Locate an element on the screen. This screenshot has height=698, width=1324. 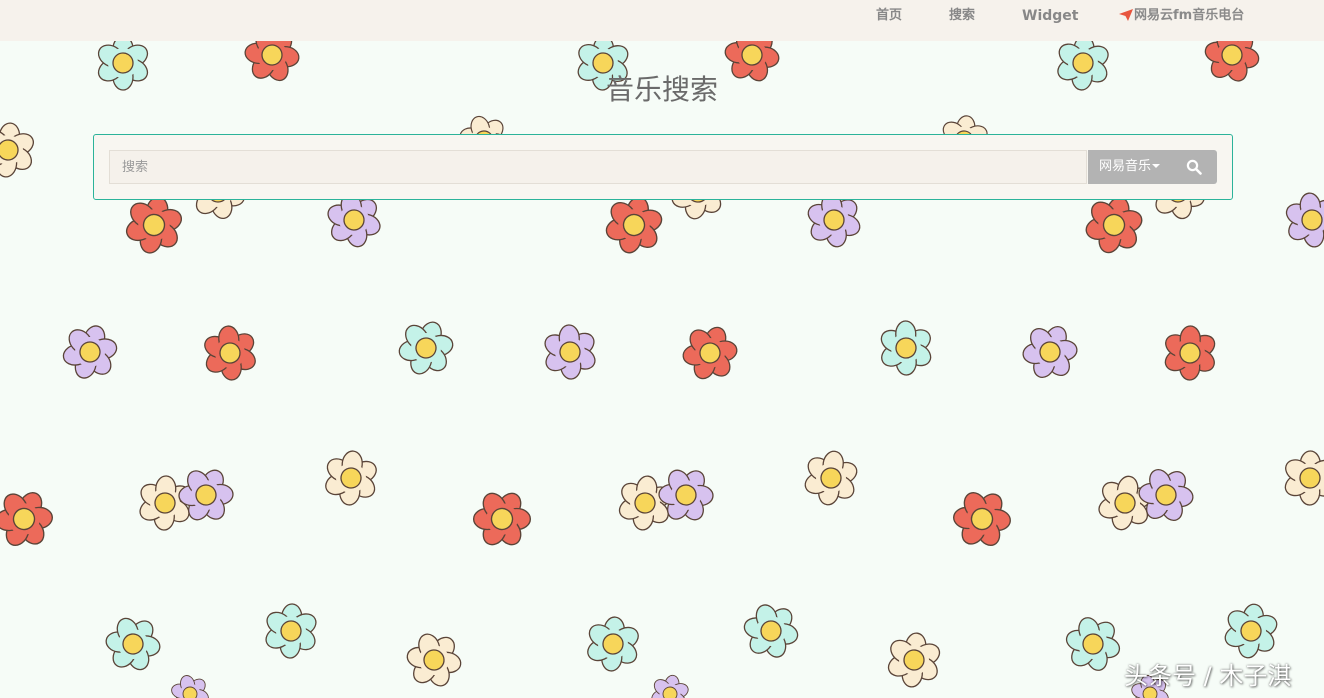
search-panel: 网易音乐 is located at coordinates (663, 167).